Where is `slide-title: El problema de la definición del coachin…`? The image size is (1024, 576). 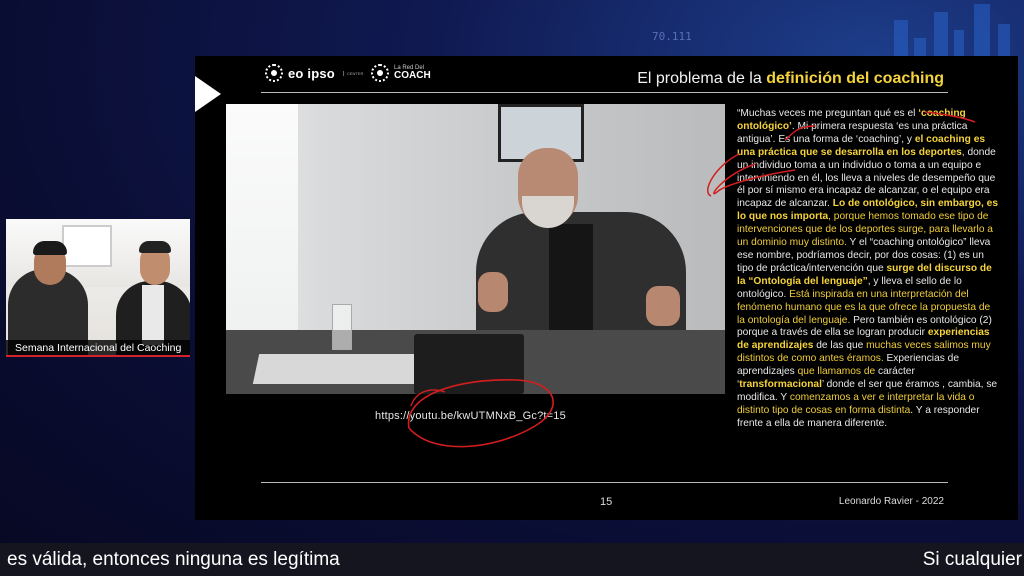
slide-title: El problema de la definición del coachin… is located at coordinates (790, 78).